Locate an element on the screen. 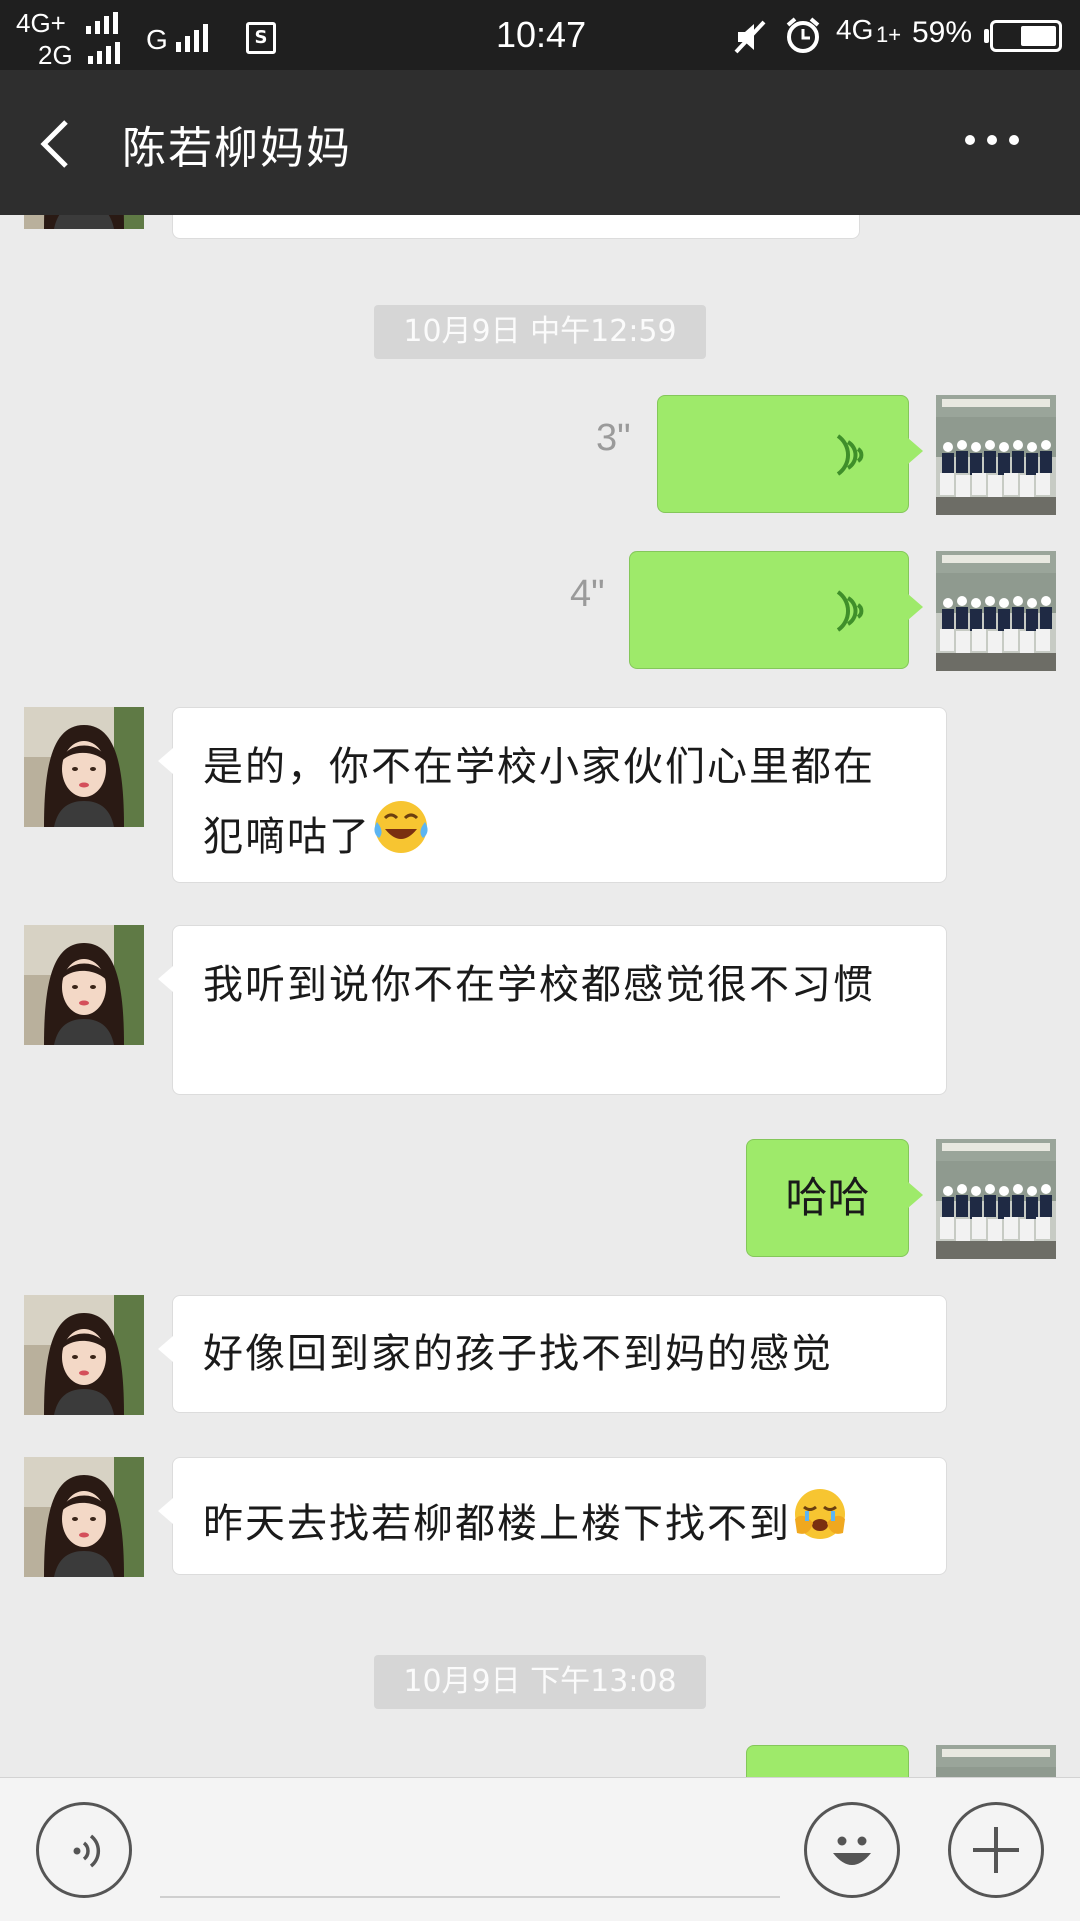 This screenshot has width=1080, height=1921. voice-input-icon is located at coordinates (87, 1851).